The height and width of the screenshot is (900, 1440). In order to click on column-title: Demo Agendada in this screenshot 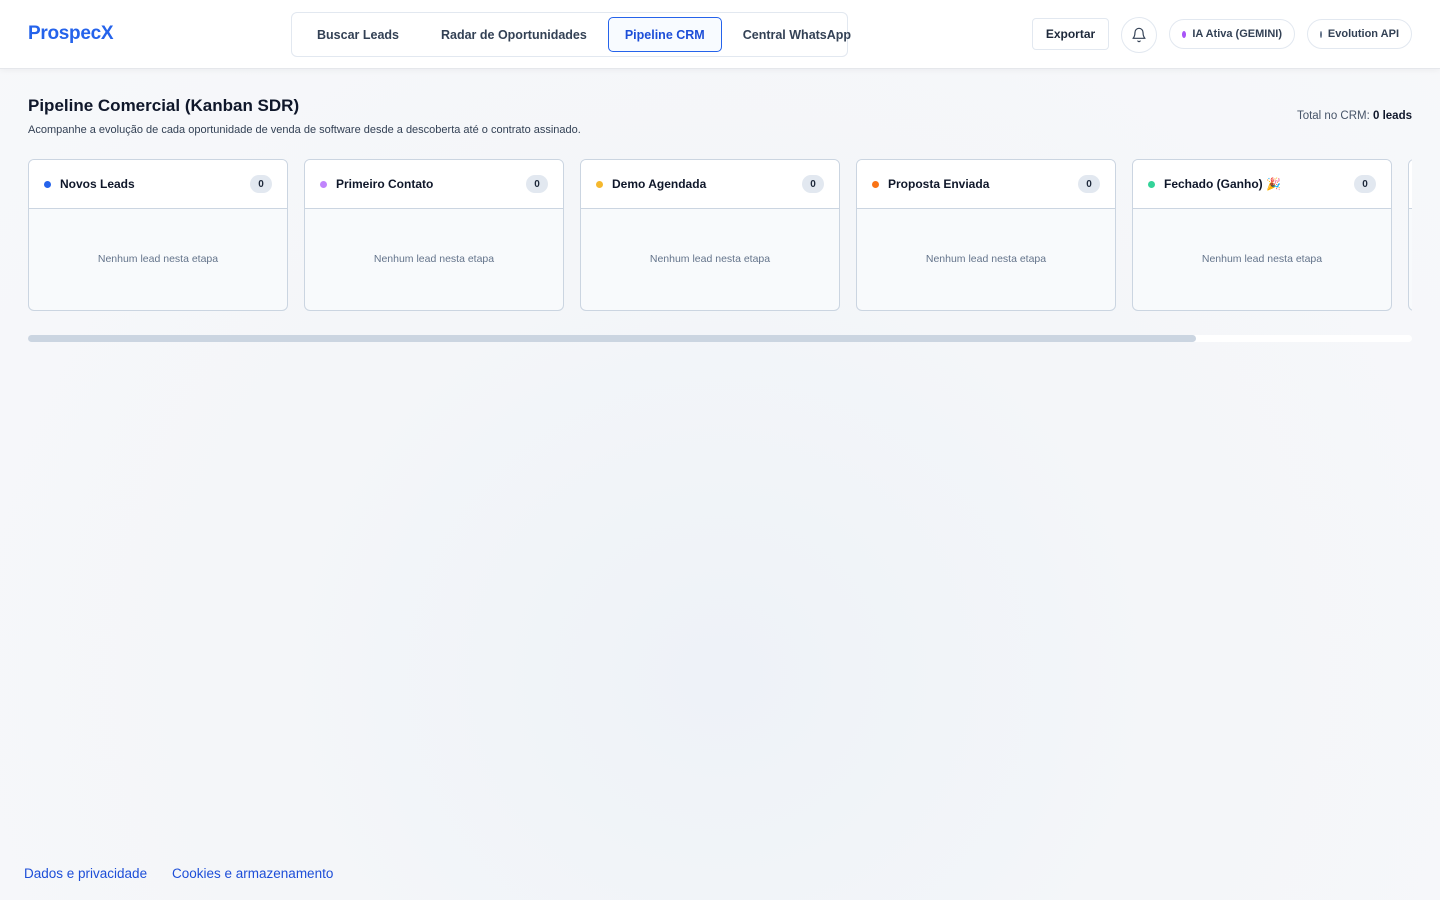, I will do `click(659, 184)`.